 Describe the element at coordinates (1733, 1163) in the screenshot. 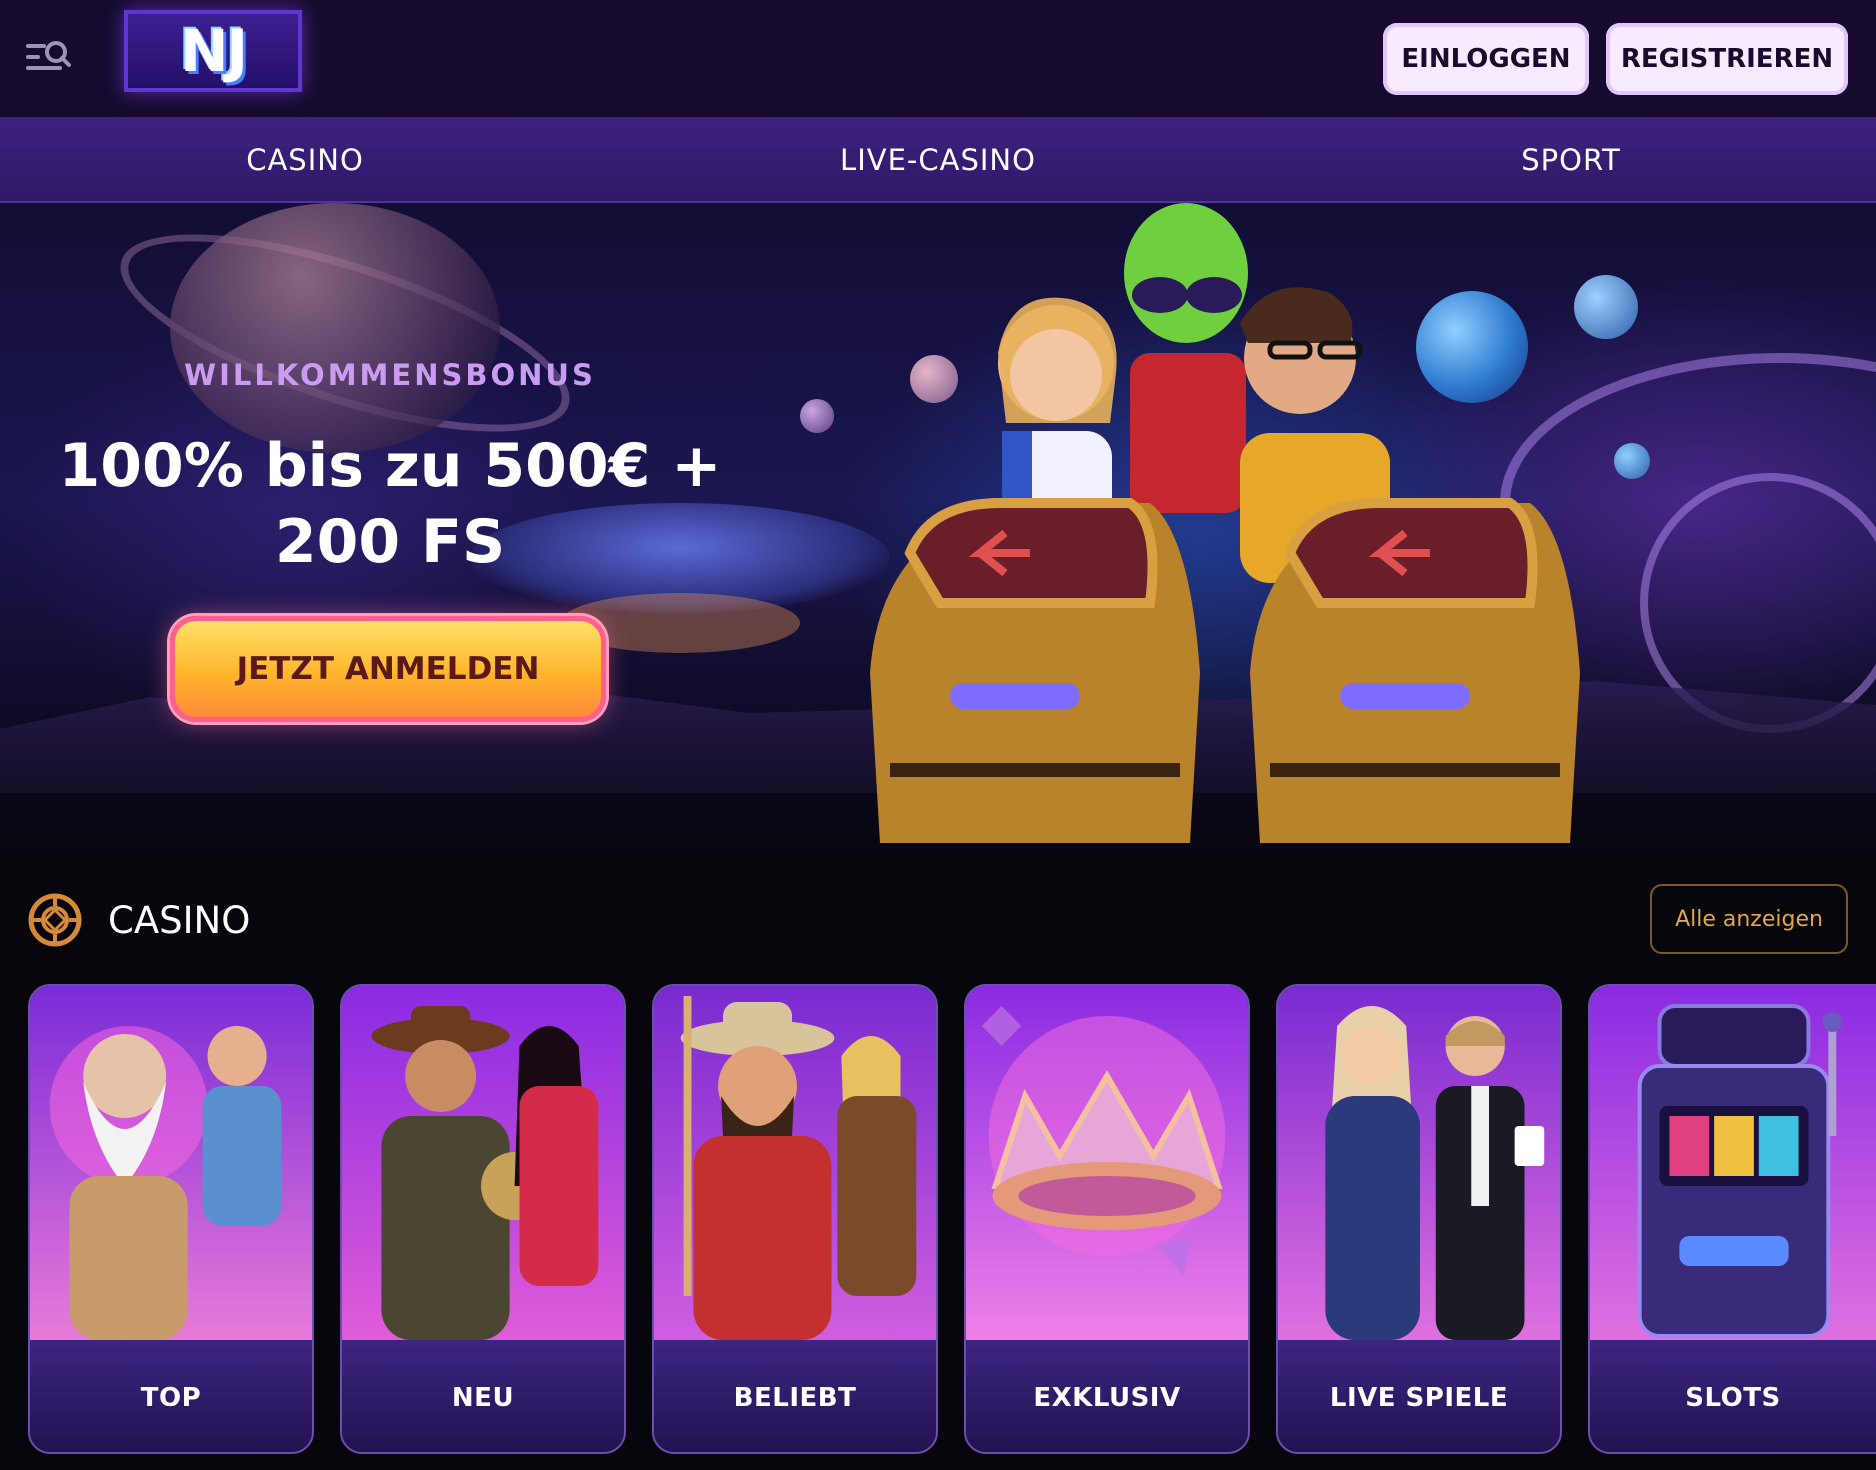

I see `card-image-slot-machine` at that location.